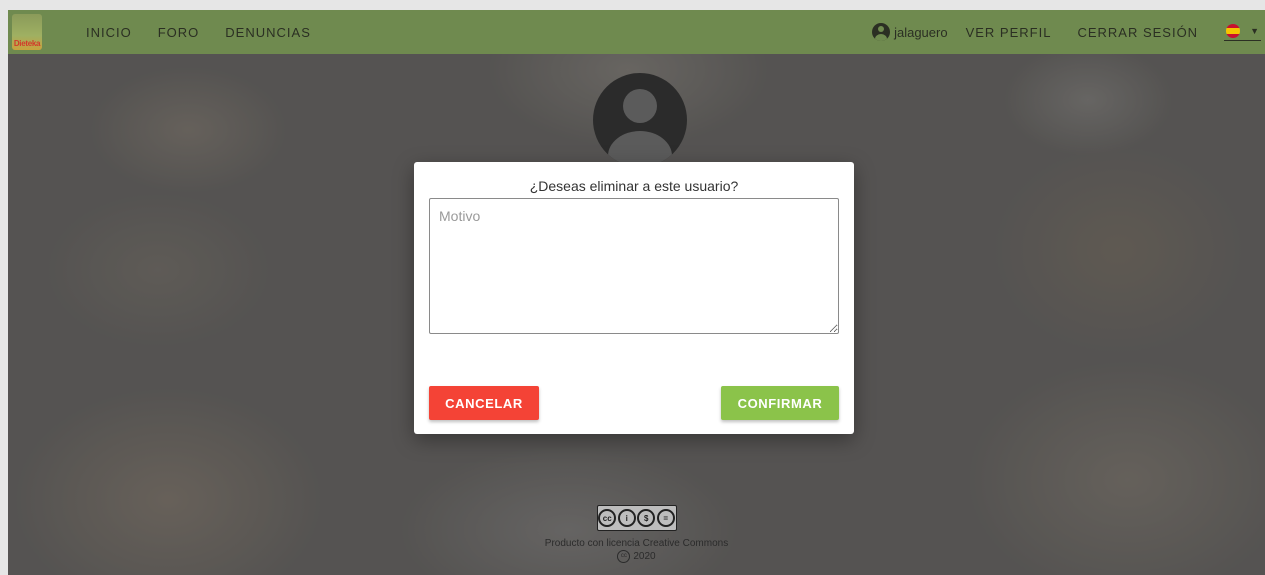  Describe the element at coordinates (268, 32) in the screenshot. I see `nav-link-denuncias: DENUNCIAS` at that location.